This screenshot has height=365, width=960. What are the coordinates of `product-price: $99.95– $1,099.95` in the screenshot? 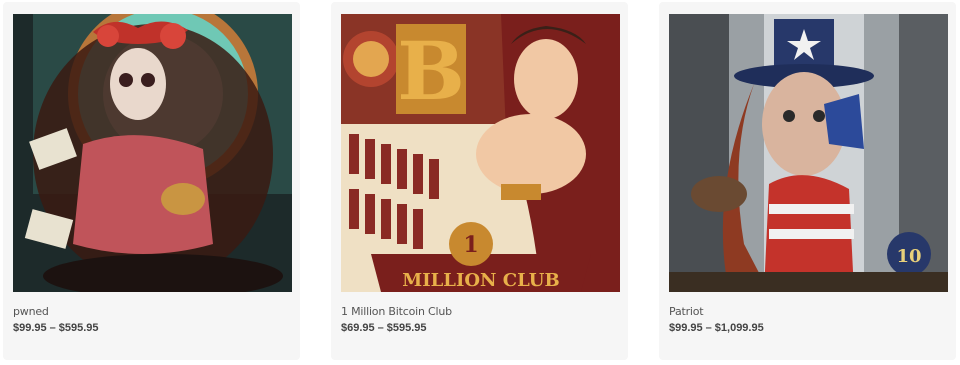 It's located at (716, 328).